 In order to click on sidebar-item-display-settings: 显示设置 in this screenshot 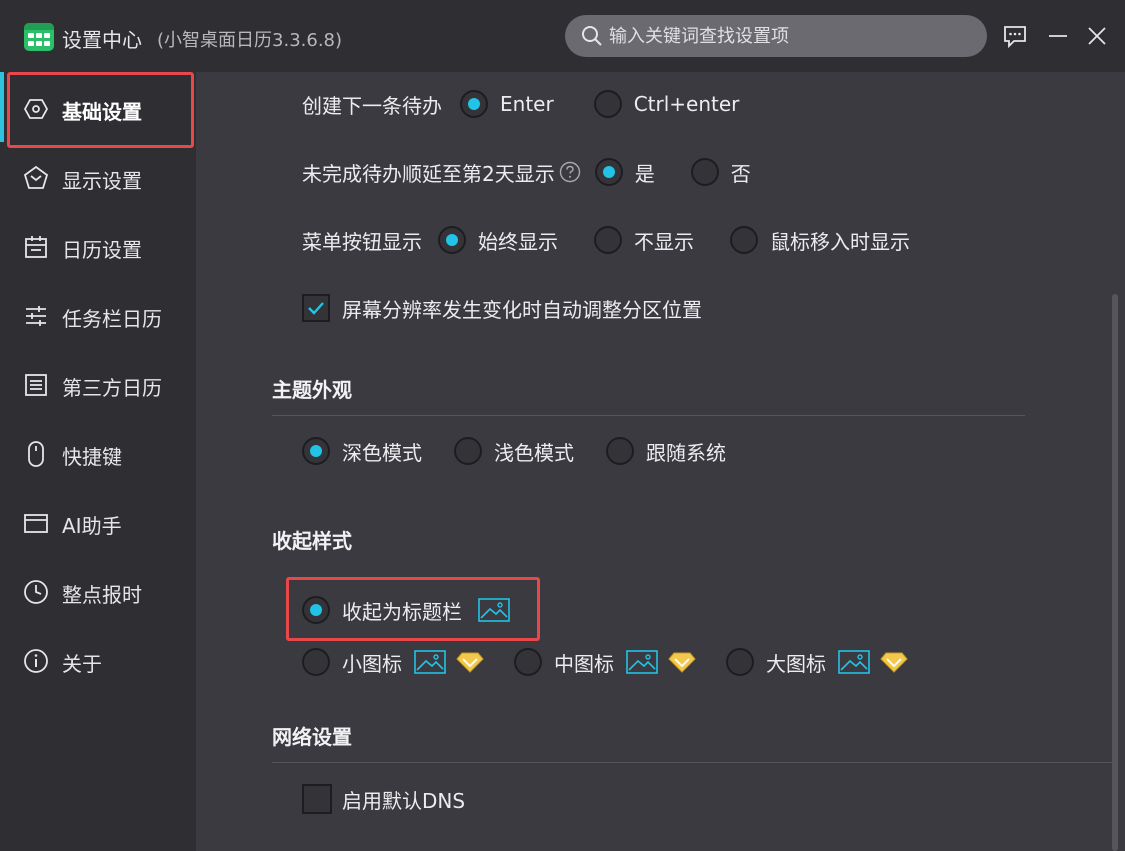, I will do `click(98, 177)`.